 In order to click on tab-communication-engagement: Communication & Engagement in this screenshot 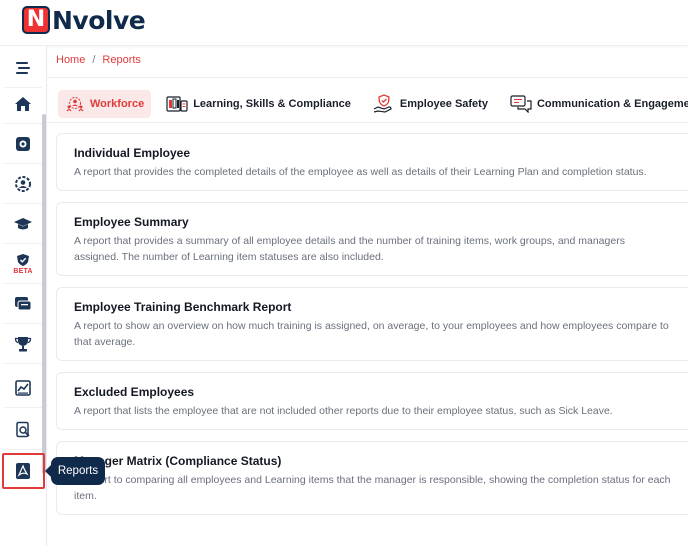, I will do `click(595, 104)`.